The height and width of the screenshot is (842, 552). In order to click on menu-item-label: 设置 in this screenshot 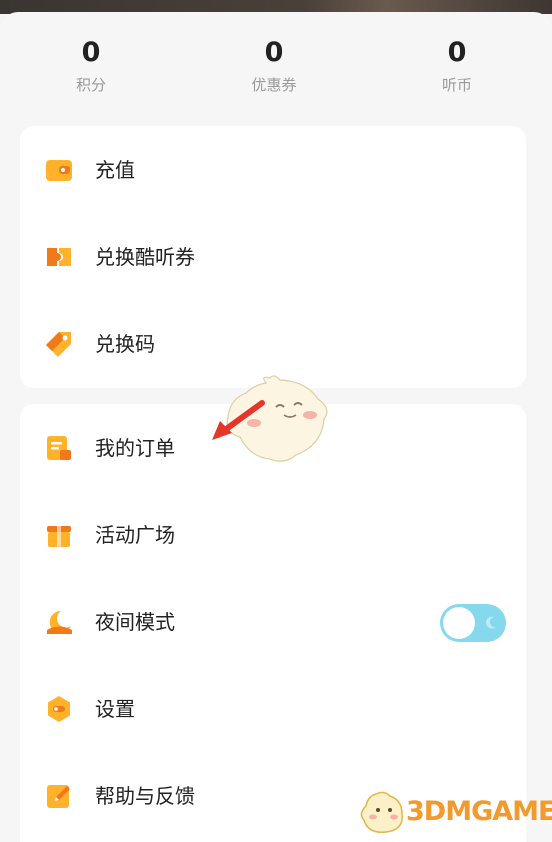, I will do `click(115, 709)`.